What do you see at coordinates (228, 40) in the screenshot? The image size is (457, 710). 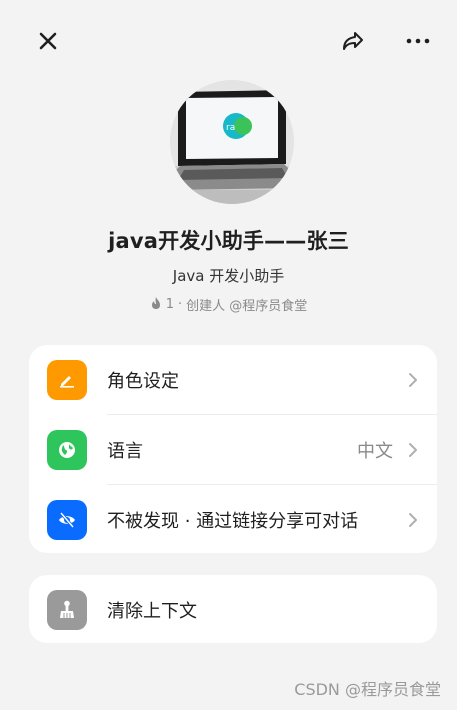 I see `top-bar` at bounding box center [228, 40].